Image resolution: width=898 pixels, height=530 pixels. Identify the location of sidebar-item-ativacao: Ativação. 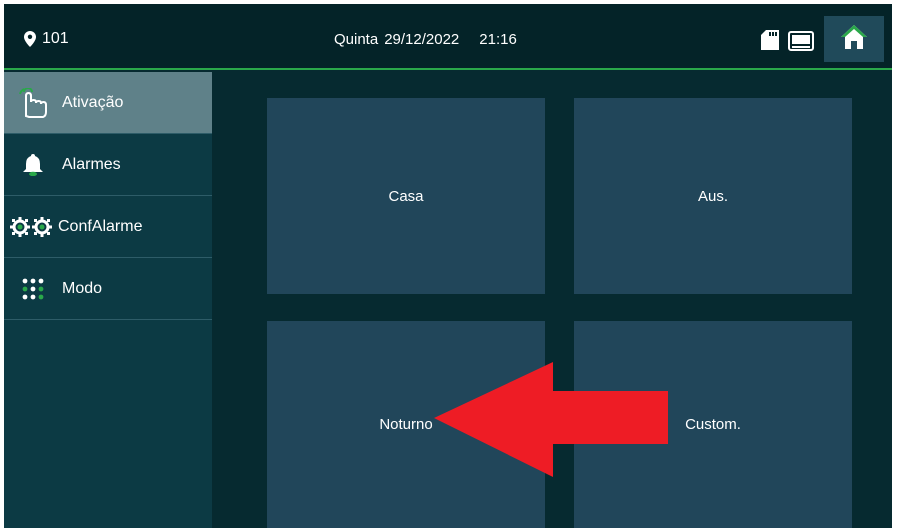
(108, 103).